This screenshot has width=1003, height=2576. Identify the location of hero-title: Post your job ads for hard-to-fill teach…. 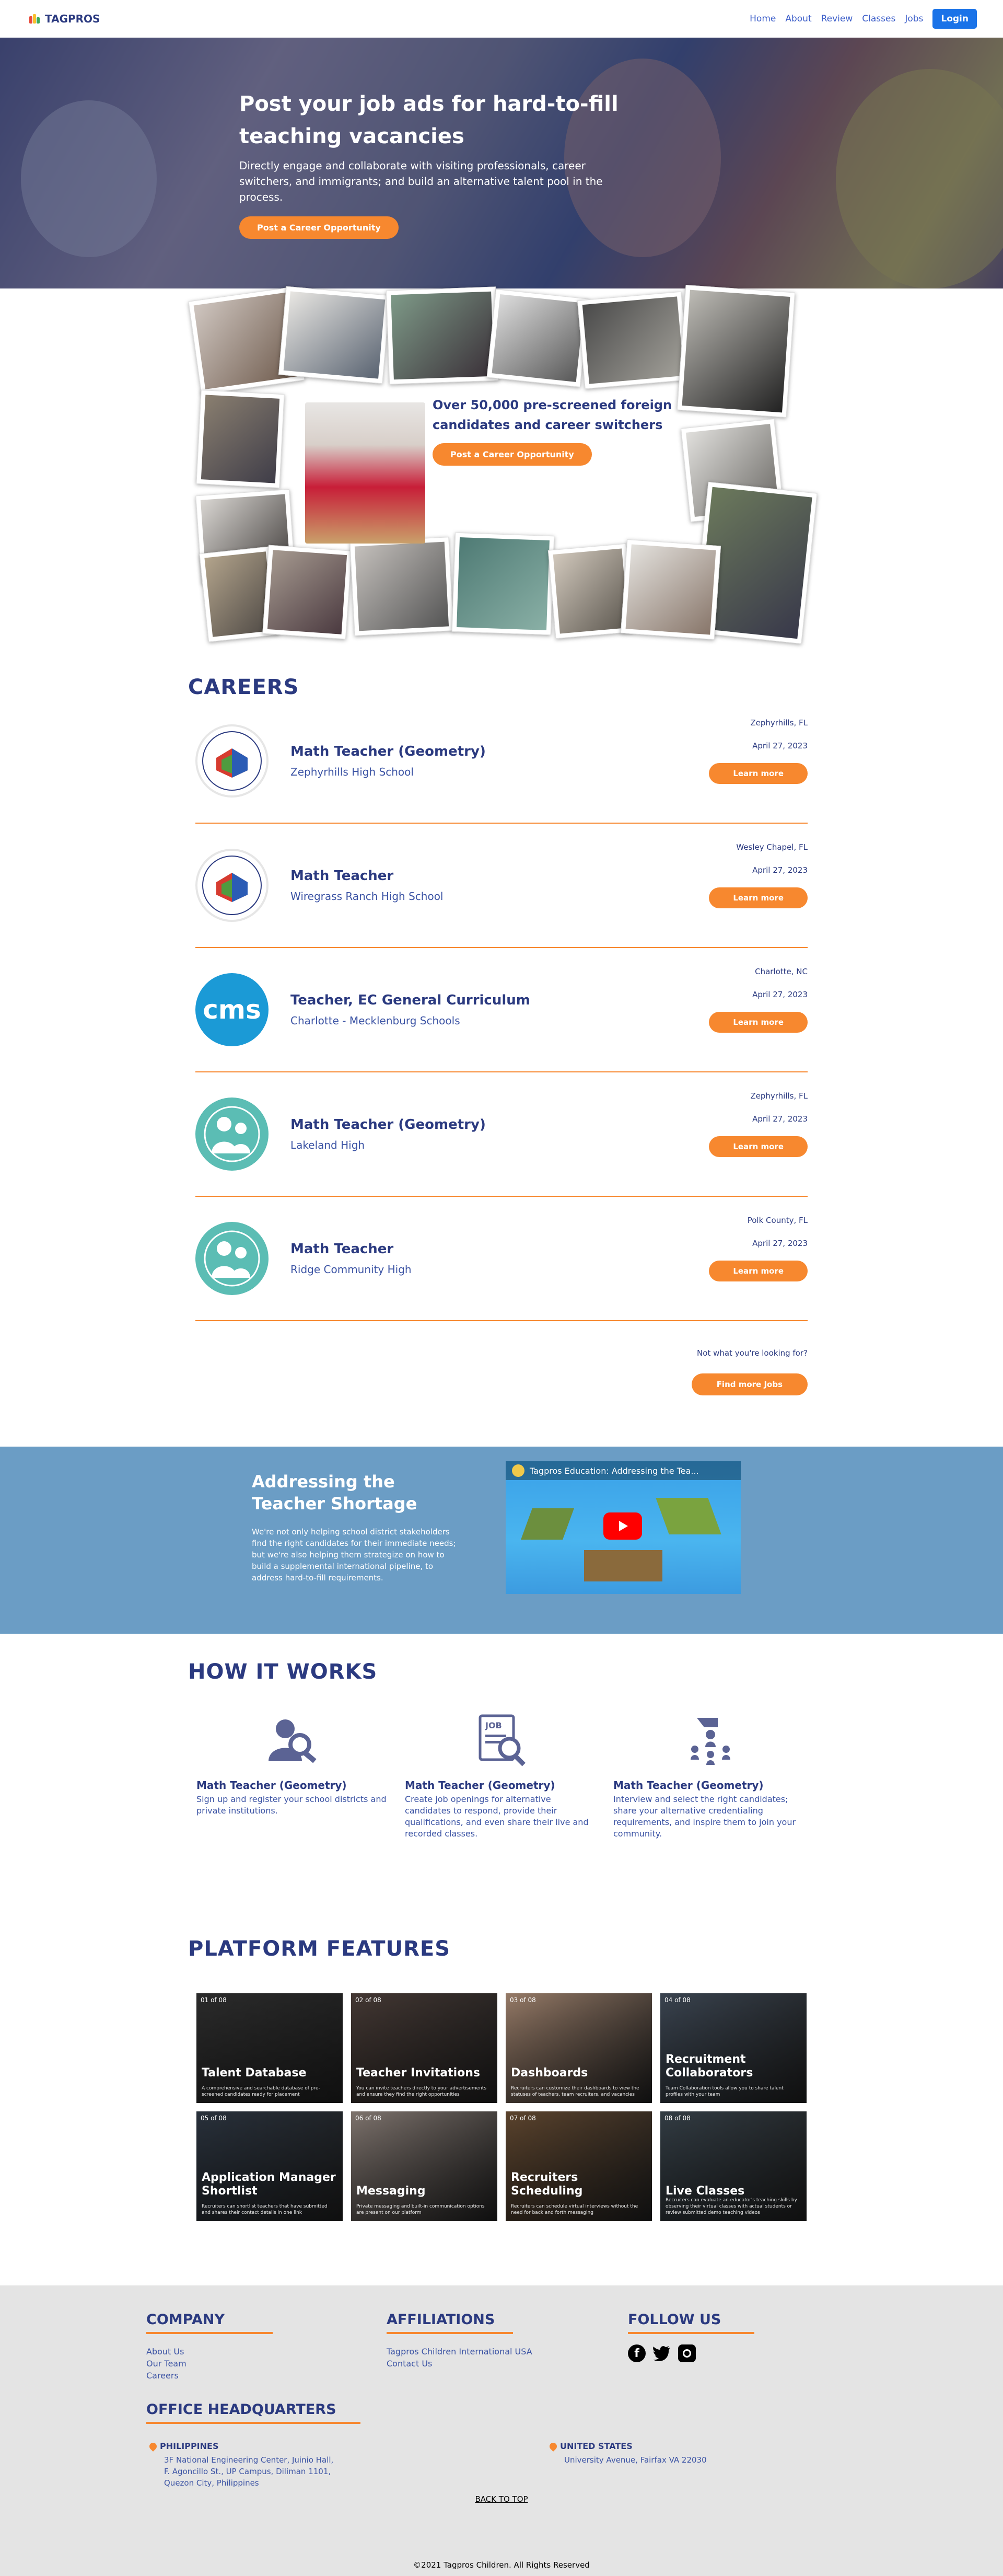
(429, 120).